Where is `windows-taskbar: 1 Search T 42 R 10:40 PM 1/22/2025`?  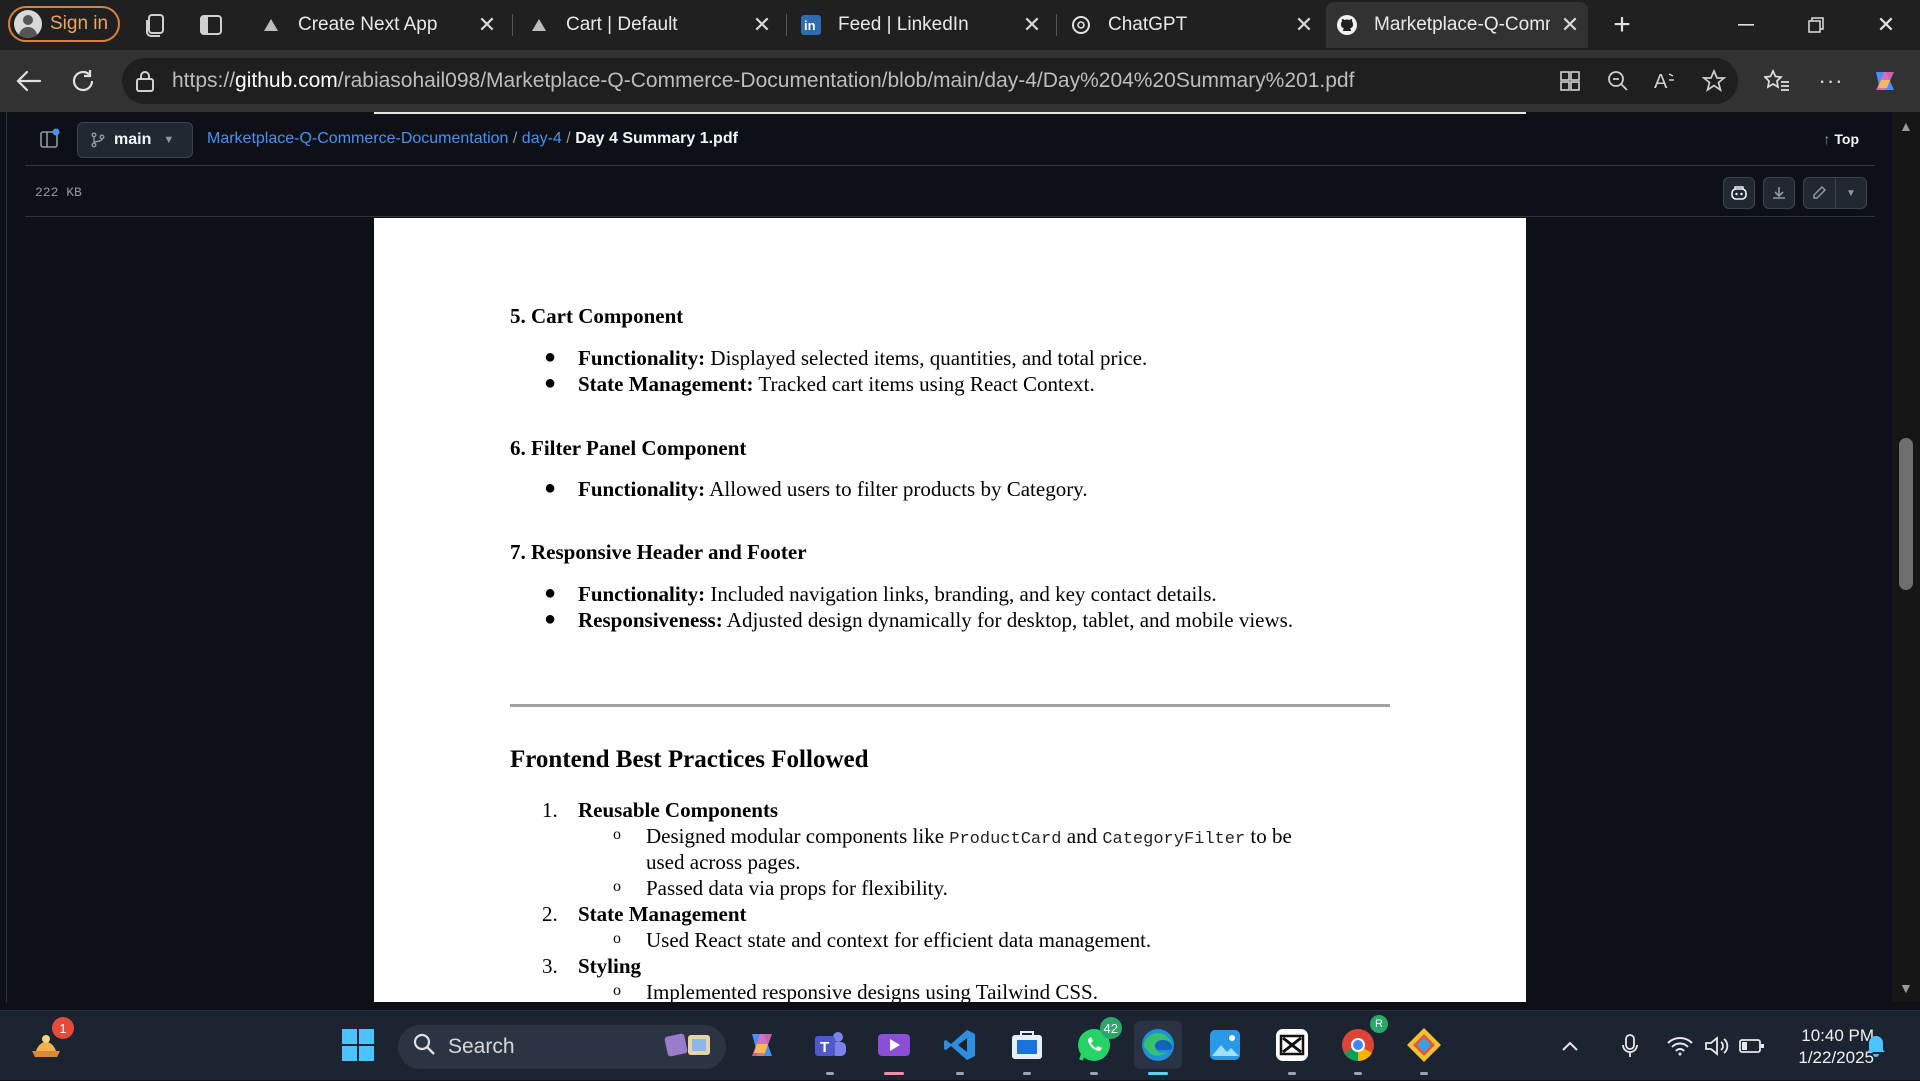
windows-taskbar: 1 Search T 42 R 10:40 PM 1/22/2025 is located at coordinates (960, 1045).